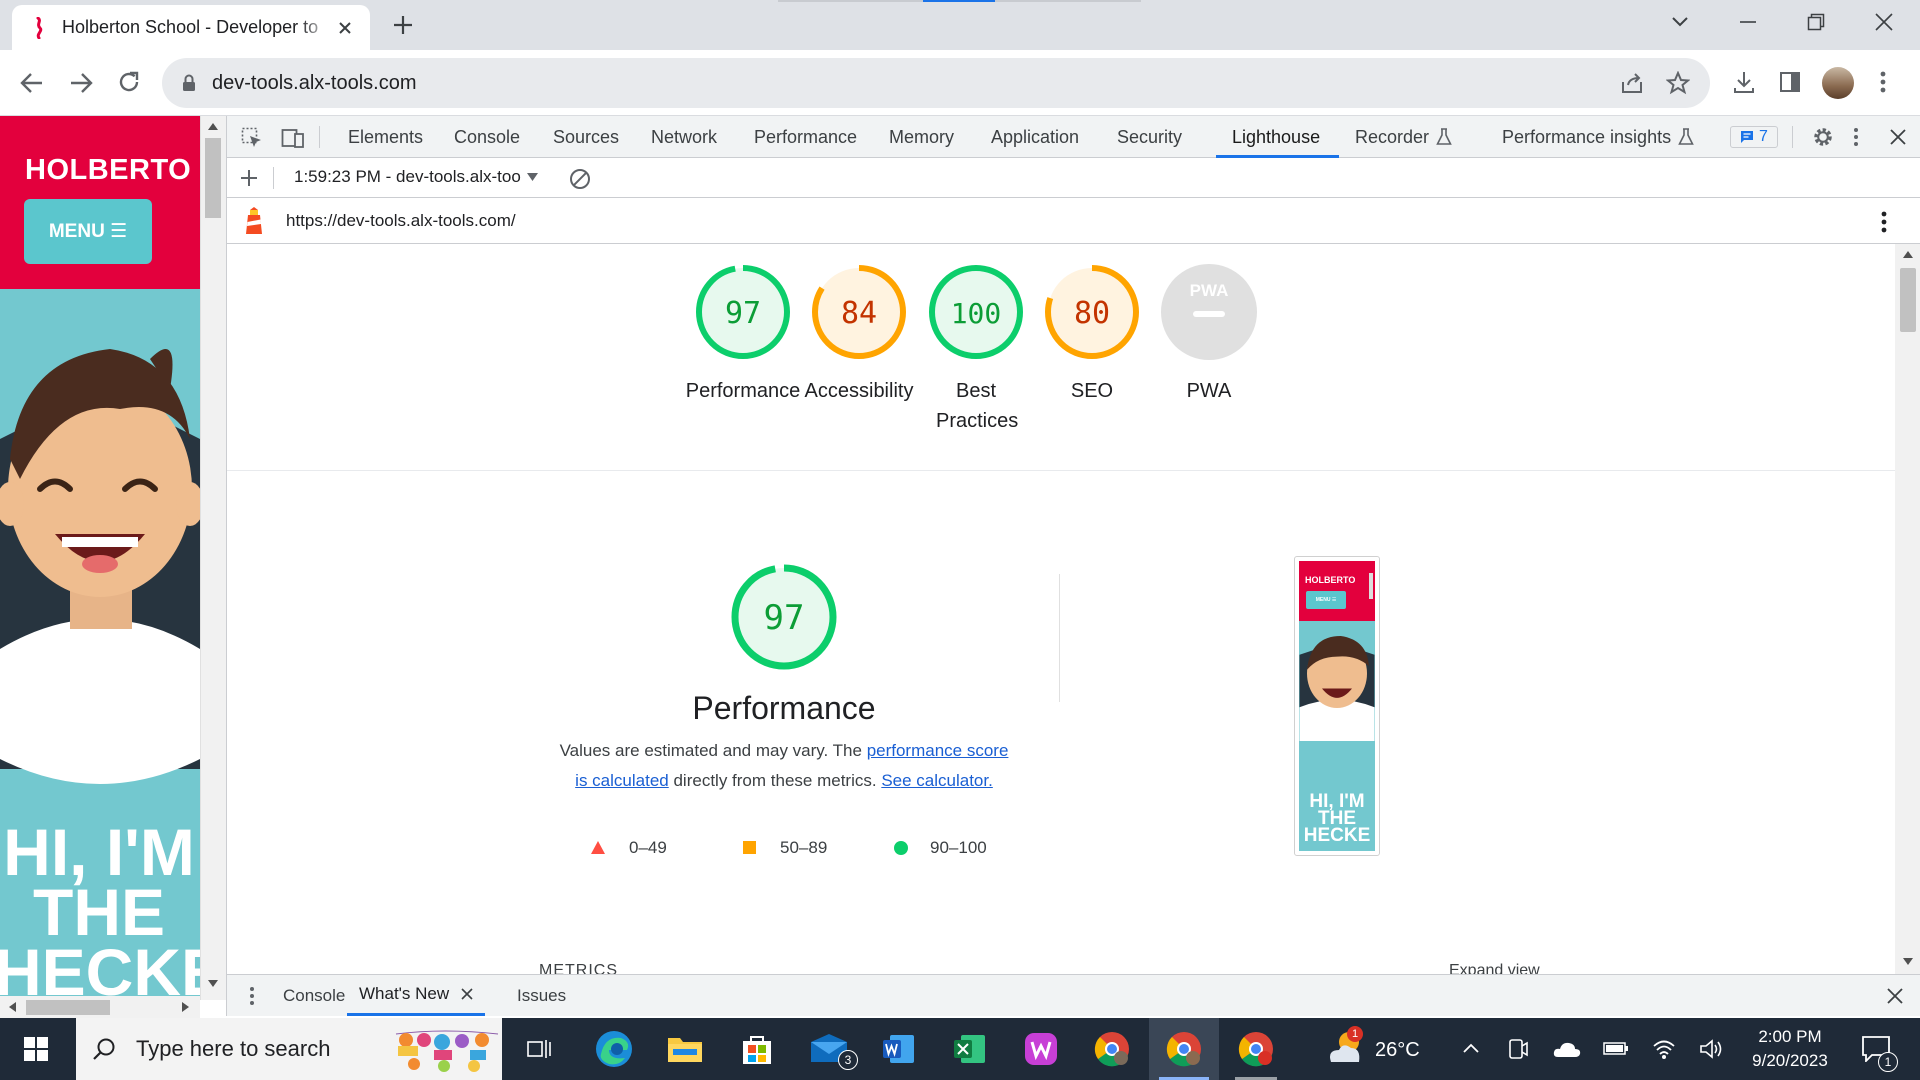  What do you see at coordinates (1884, 222) in the screenshot?
I see `report-menu-icon` at bounding box center [1884, 222].